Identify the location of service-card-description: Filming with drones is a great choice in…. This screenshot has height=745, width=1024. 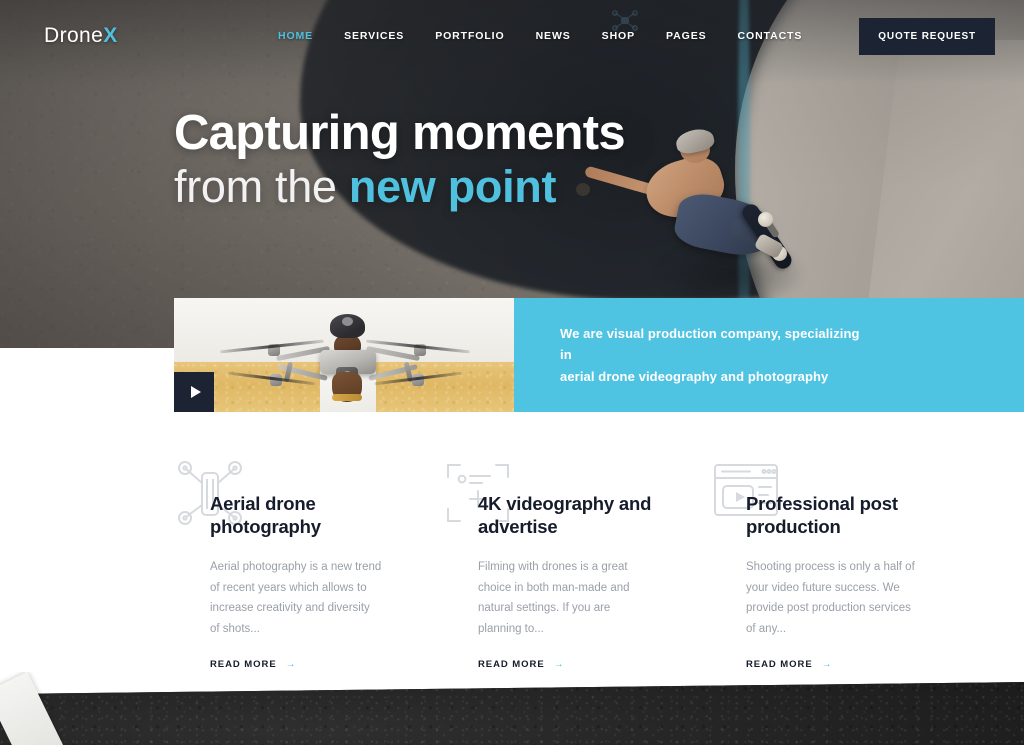
(554, 598).